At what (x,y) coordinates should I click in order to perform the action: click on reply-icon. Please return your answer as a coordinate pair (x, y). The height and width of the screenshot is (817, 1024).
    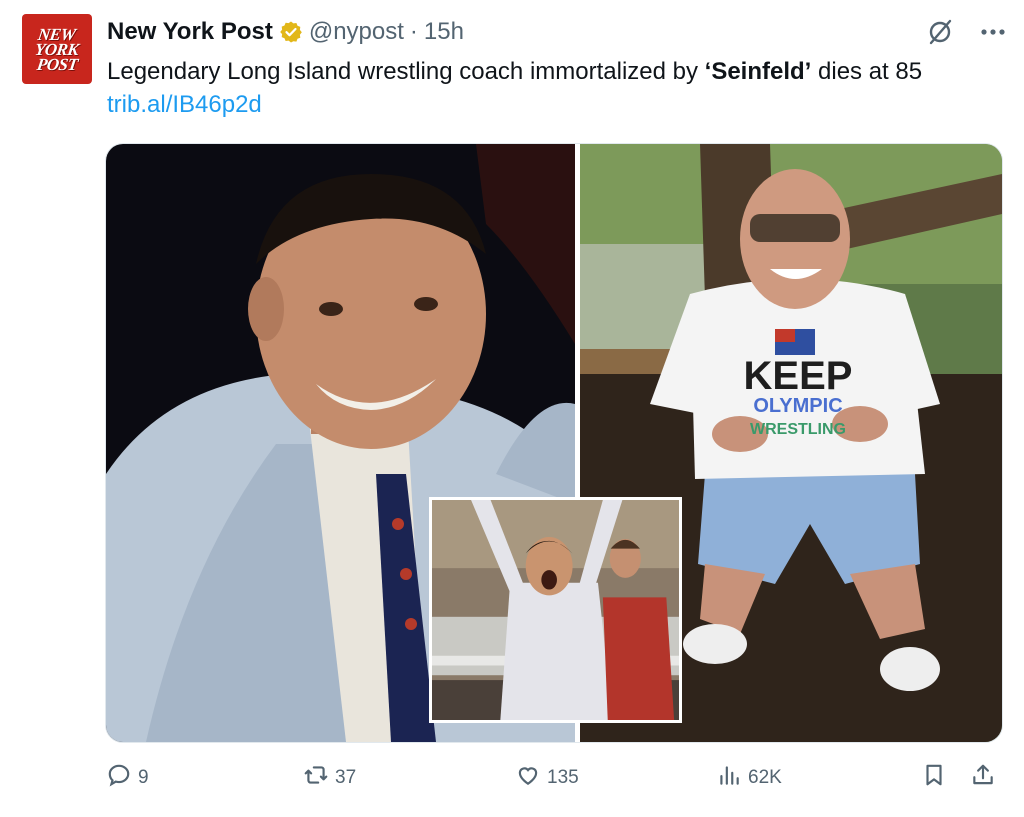
    Looking at the image, I should click on (119, 778).